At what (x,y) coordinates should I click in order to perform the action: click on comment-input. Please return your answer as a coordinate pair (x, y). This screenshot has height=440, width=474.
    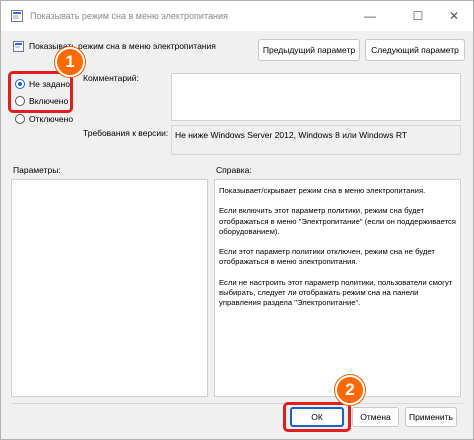
    Looking at the image, I should click on (316, 97).